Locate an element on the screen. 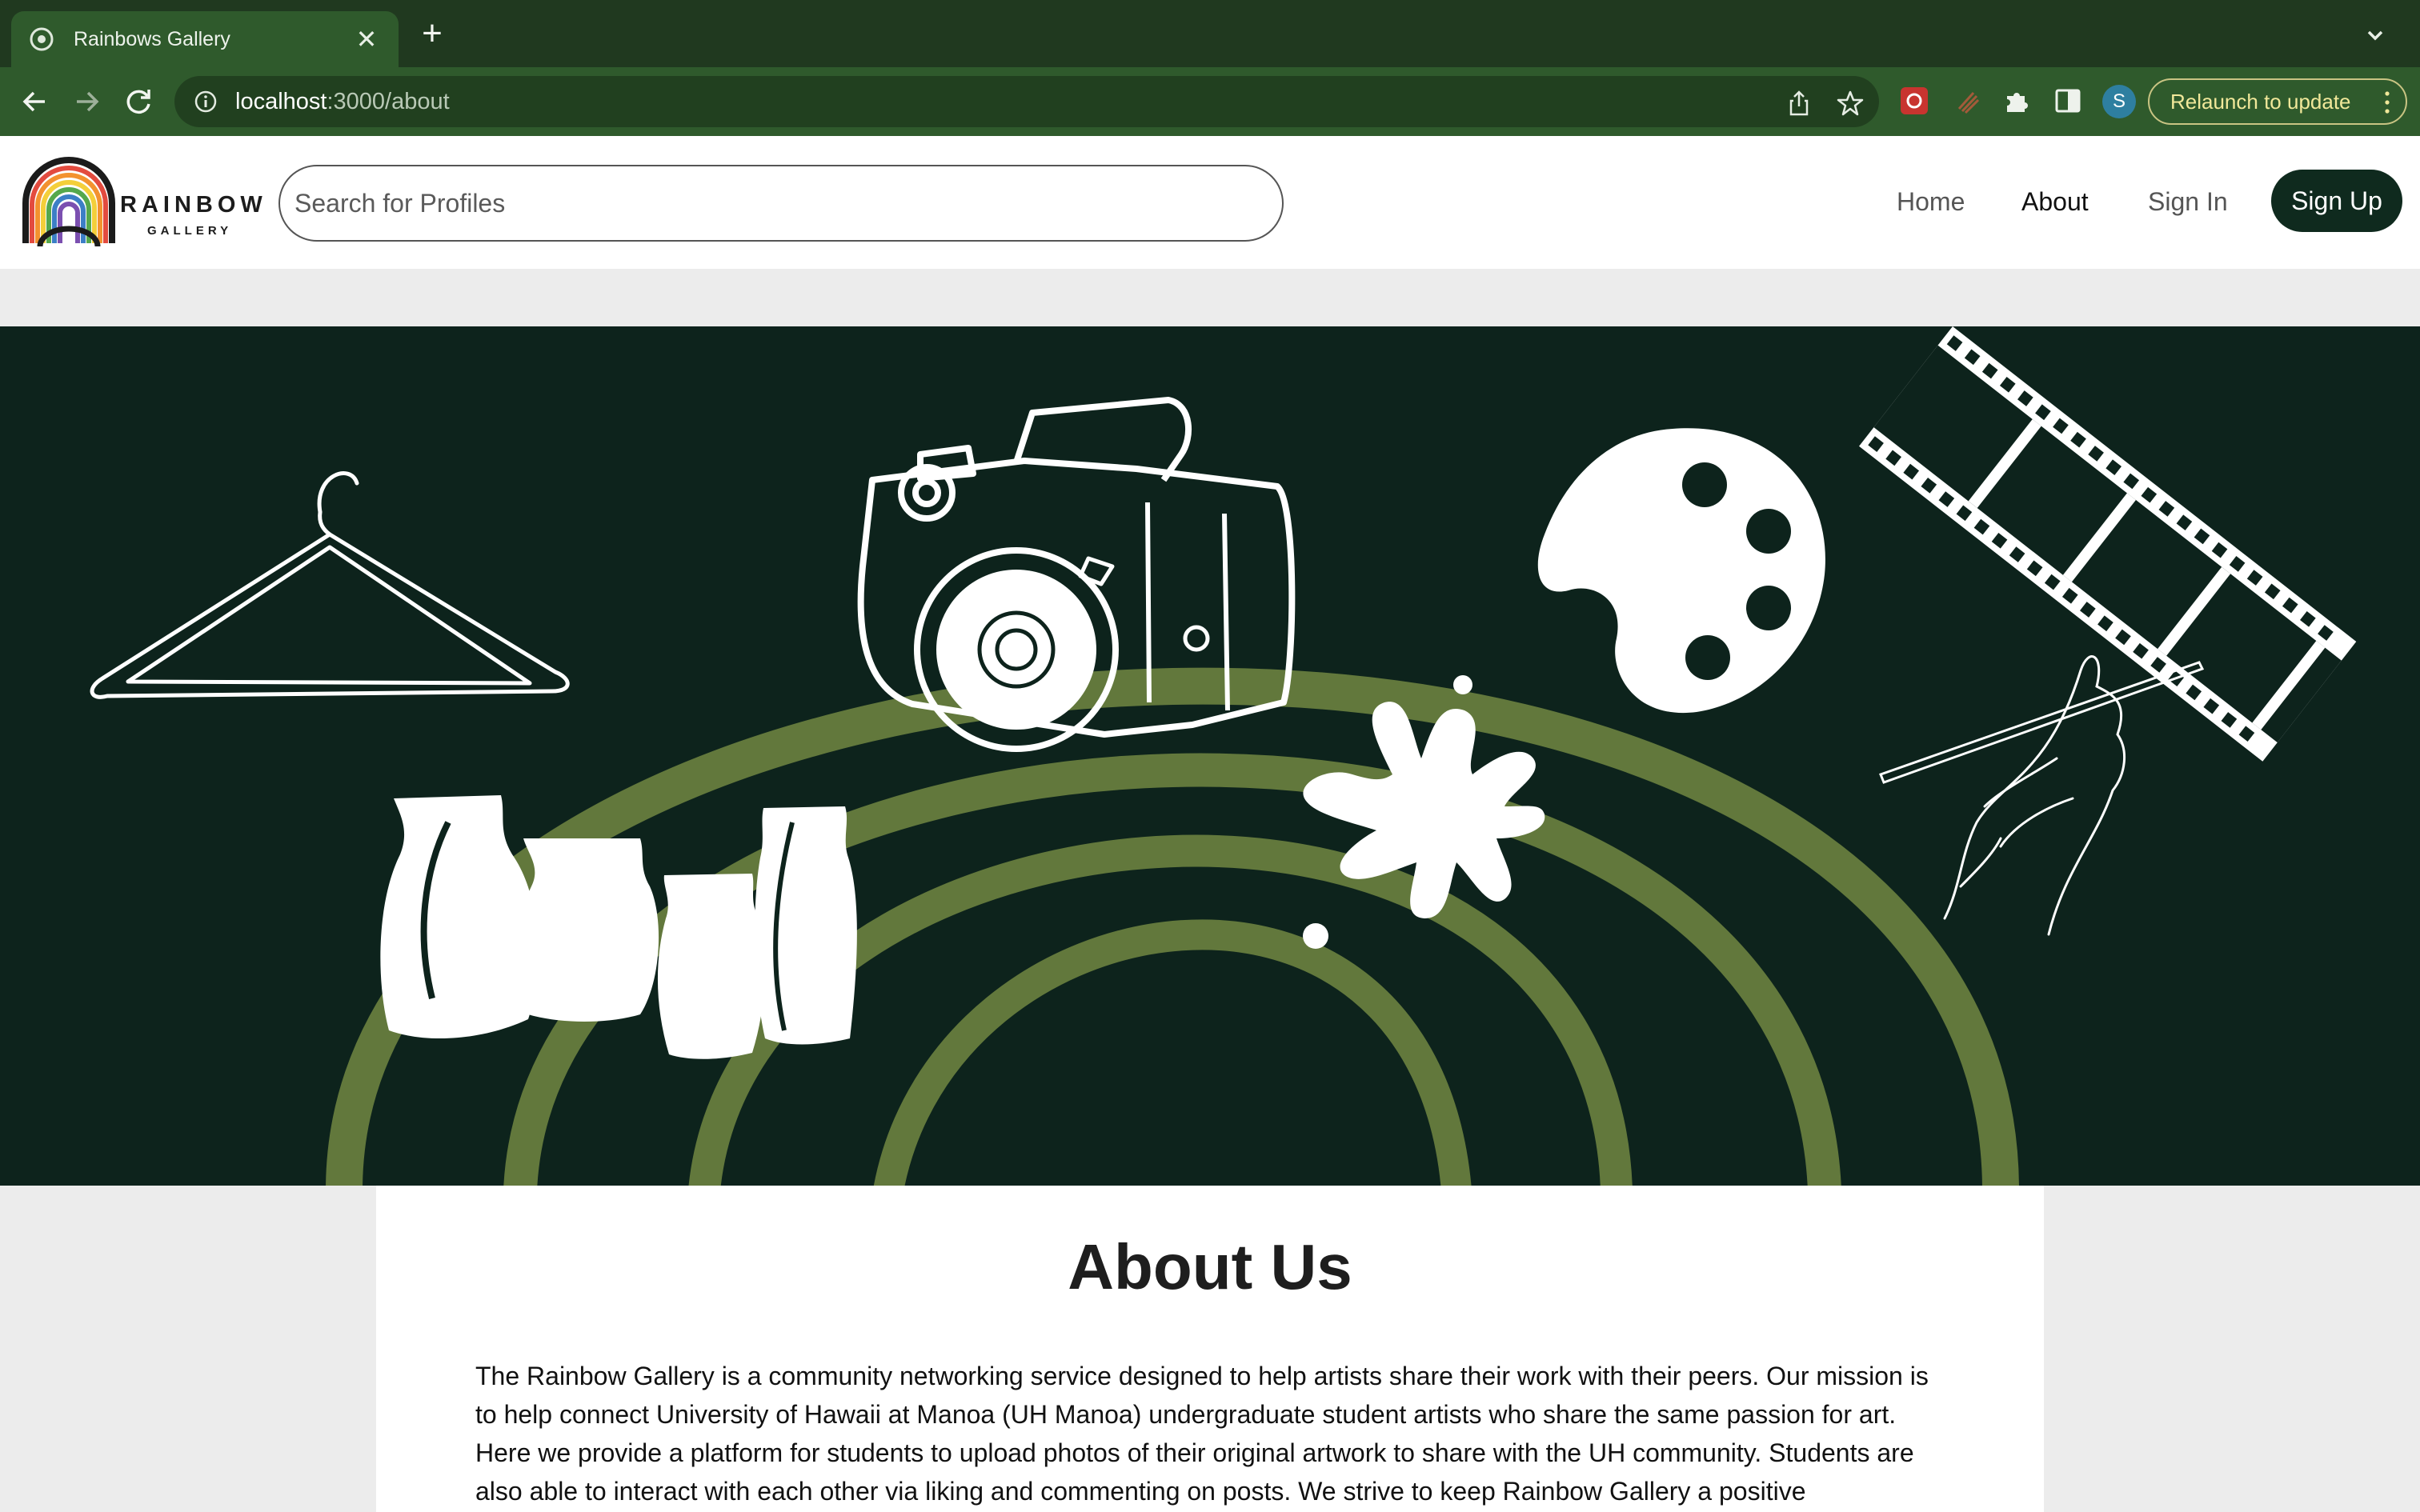 The width and height of the screenshot is (2420, 1512). logo-subtitle: GALLERY is located at coordinates (190, 231).